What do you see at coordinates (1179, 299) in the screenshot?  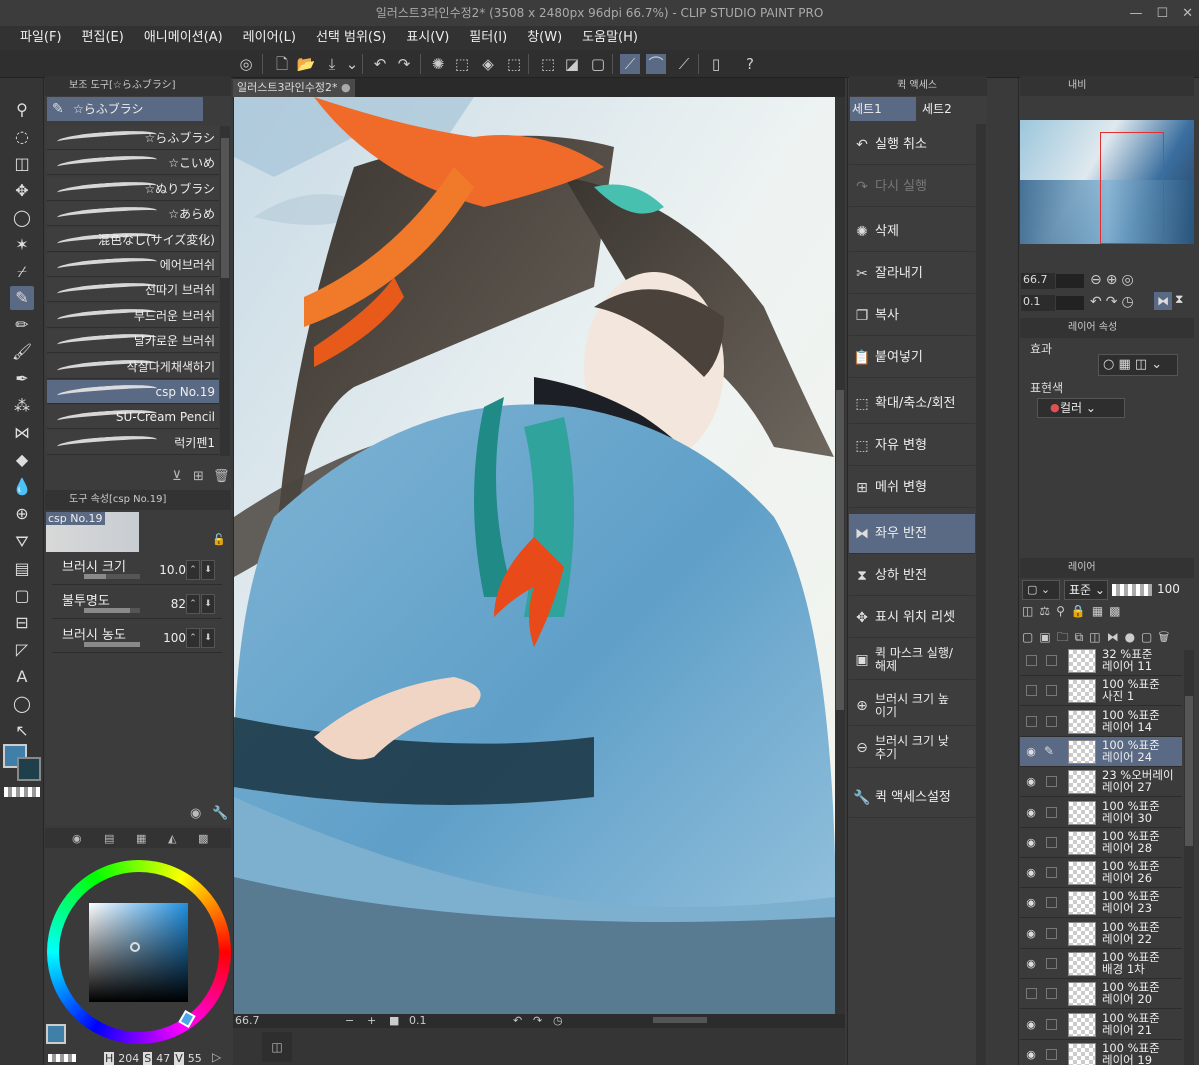 I see `navigator-flip-vertical-icon: ⧗` at bounding box center [1179, 299].